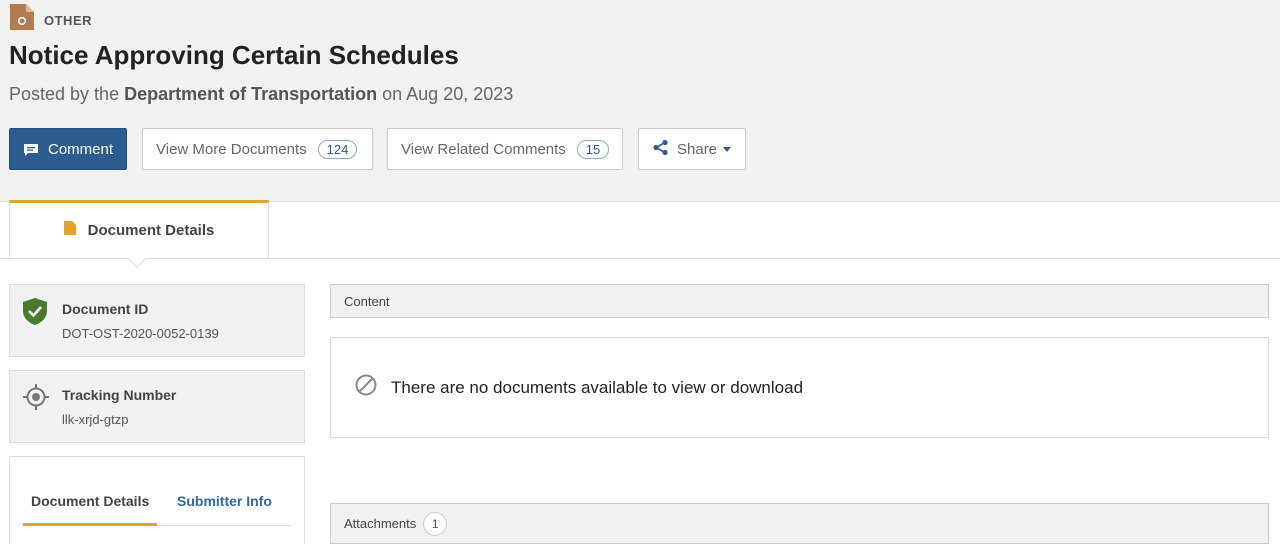 The image size is (1280, 544). What do you see at coordinates (157, 320) in the screenshot?
I see `document-id-card: Document ID DOT-OST-2020-0052-0139` at bounding box center [157, 320].